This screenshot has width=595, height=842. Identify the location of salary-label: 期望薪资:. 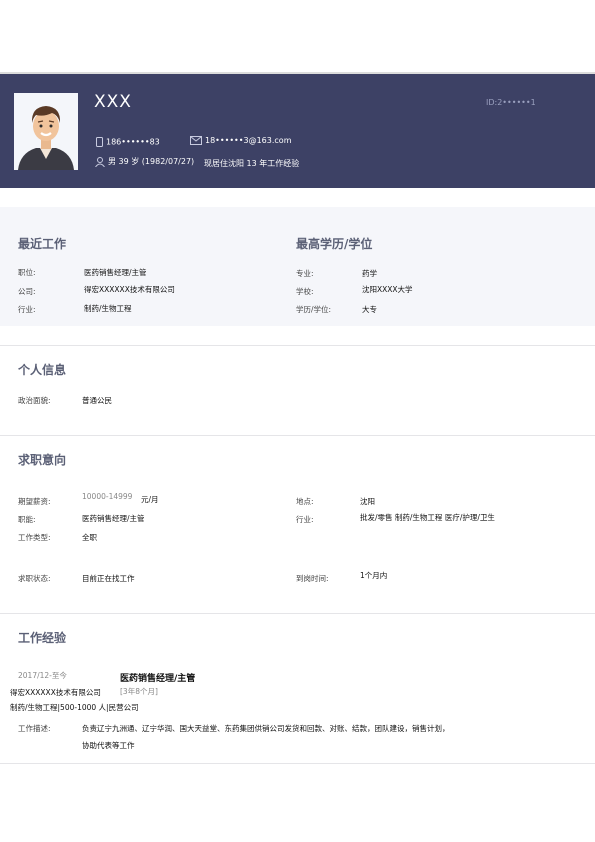
(34, 501).